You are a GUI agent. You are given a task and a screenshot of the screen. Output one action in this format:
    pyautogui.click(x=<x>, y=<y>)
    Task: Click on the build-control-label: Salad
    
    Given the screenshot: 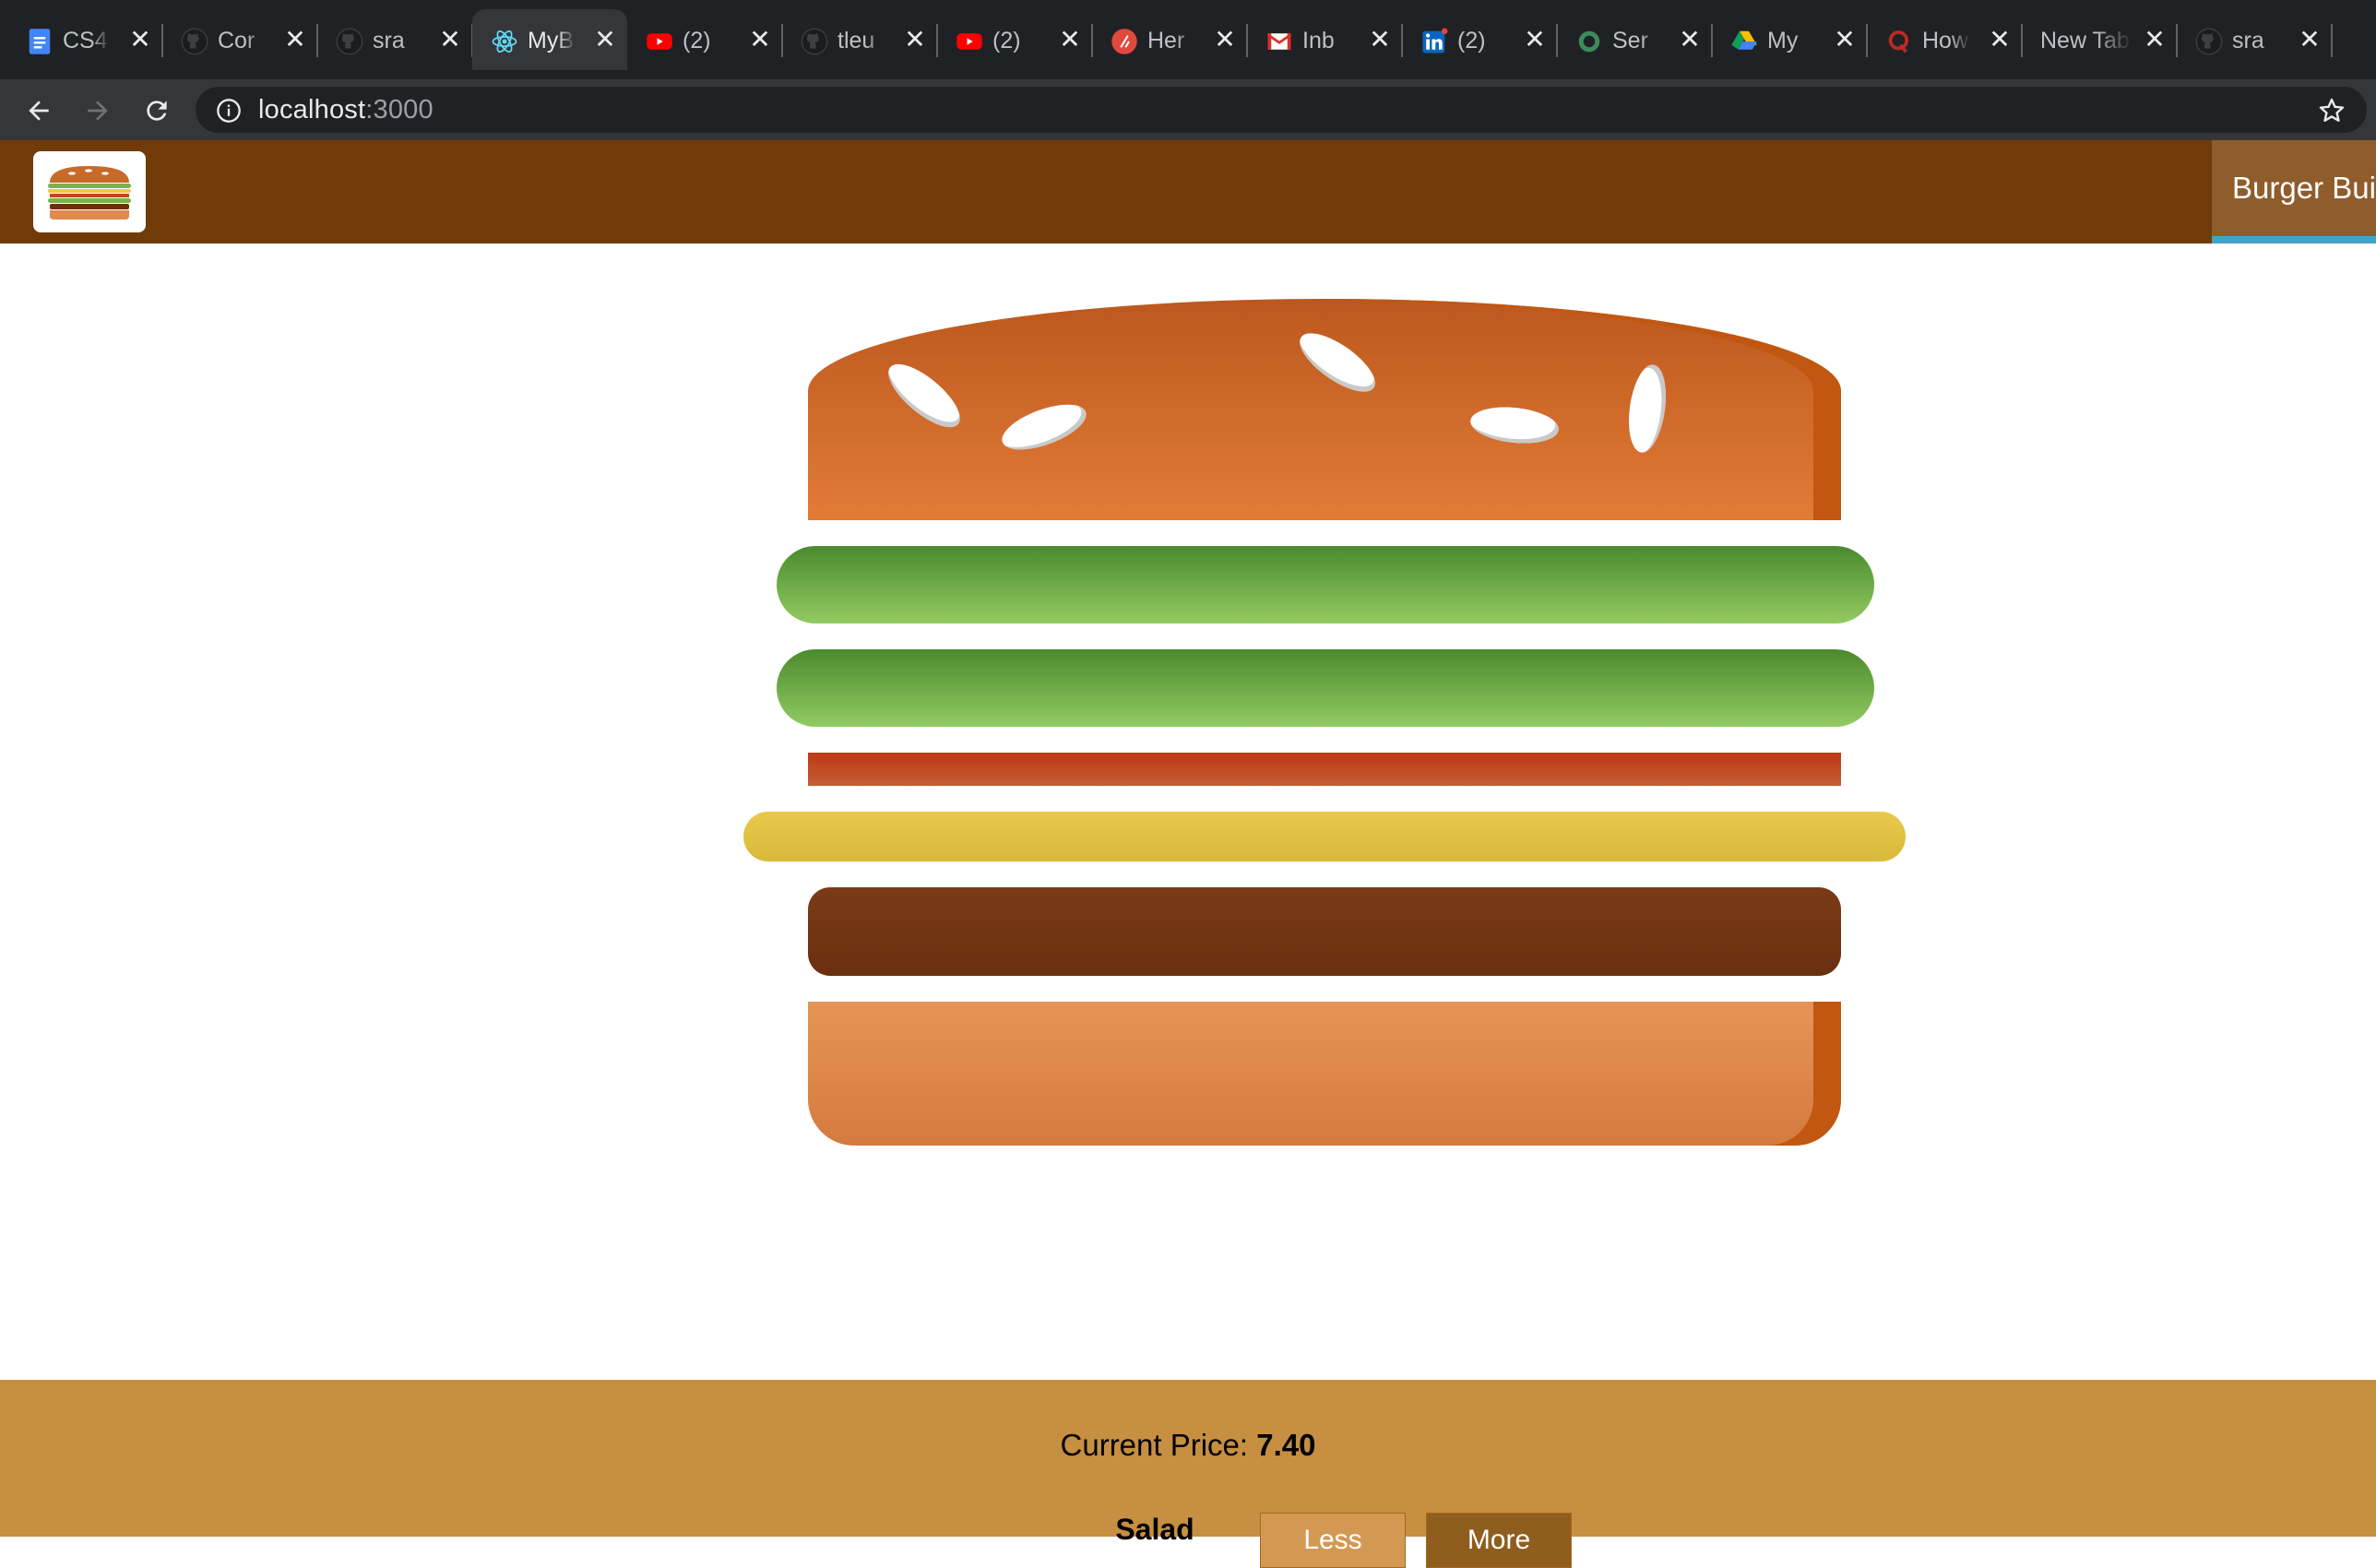 What is the action you would take?
    pyautogui.click(x=1154, y=1529)
    